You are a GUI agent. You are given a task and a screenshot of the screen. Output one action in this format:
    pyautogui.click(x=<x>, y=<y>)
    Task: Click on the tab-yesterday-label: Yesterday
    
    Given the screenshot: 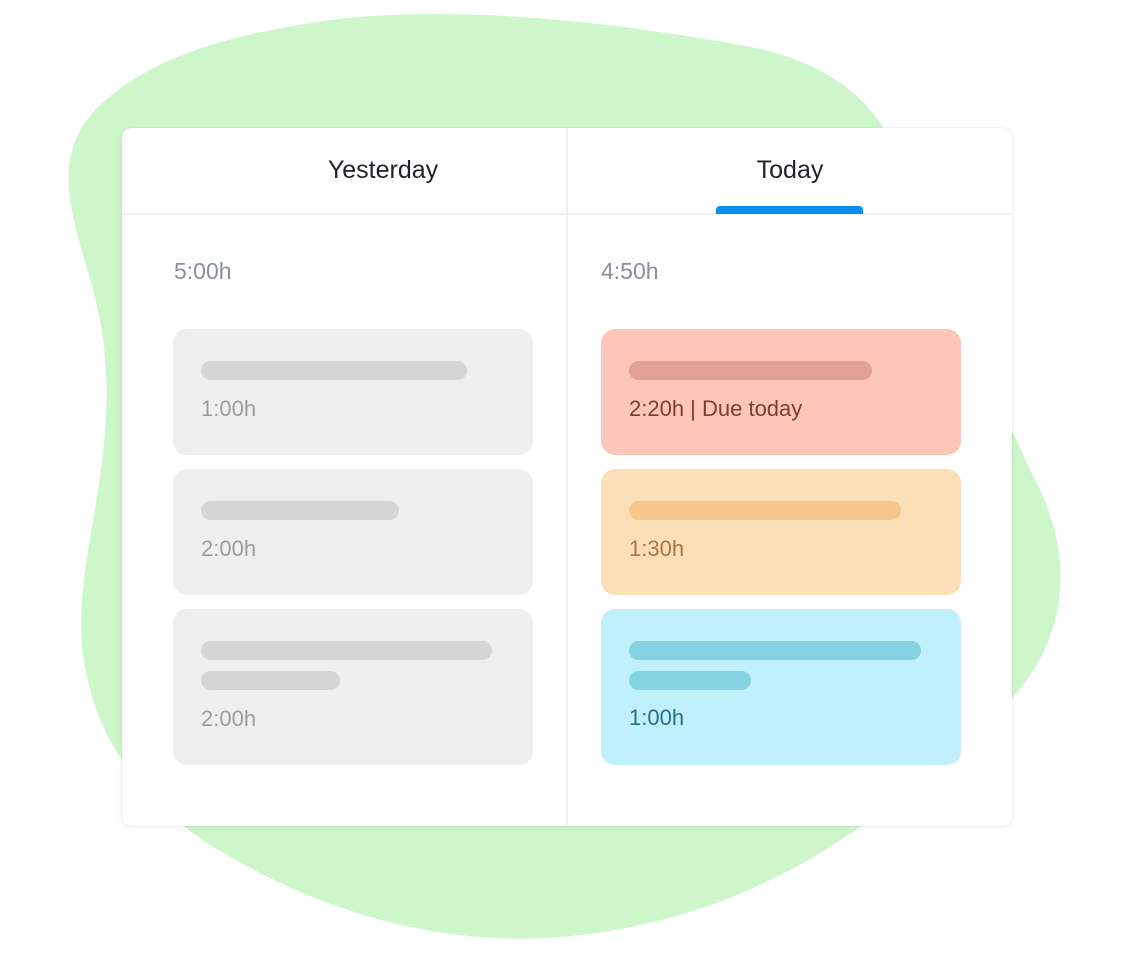 What is the action you would take?
    pyautogui.click(x=383, y=170)
    